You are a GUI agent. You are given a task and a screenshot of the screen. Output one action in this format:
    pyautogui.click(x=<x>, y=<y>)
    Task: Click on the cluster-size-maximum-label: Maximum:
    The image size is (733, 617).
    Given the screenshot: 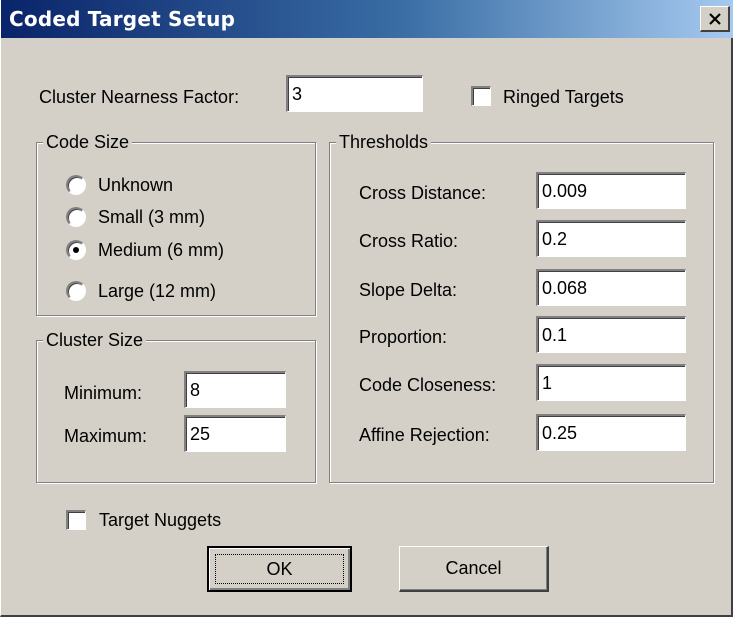 What is the action you would take?
    pyautogui.click(x=106, y=436)
    